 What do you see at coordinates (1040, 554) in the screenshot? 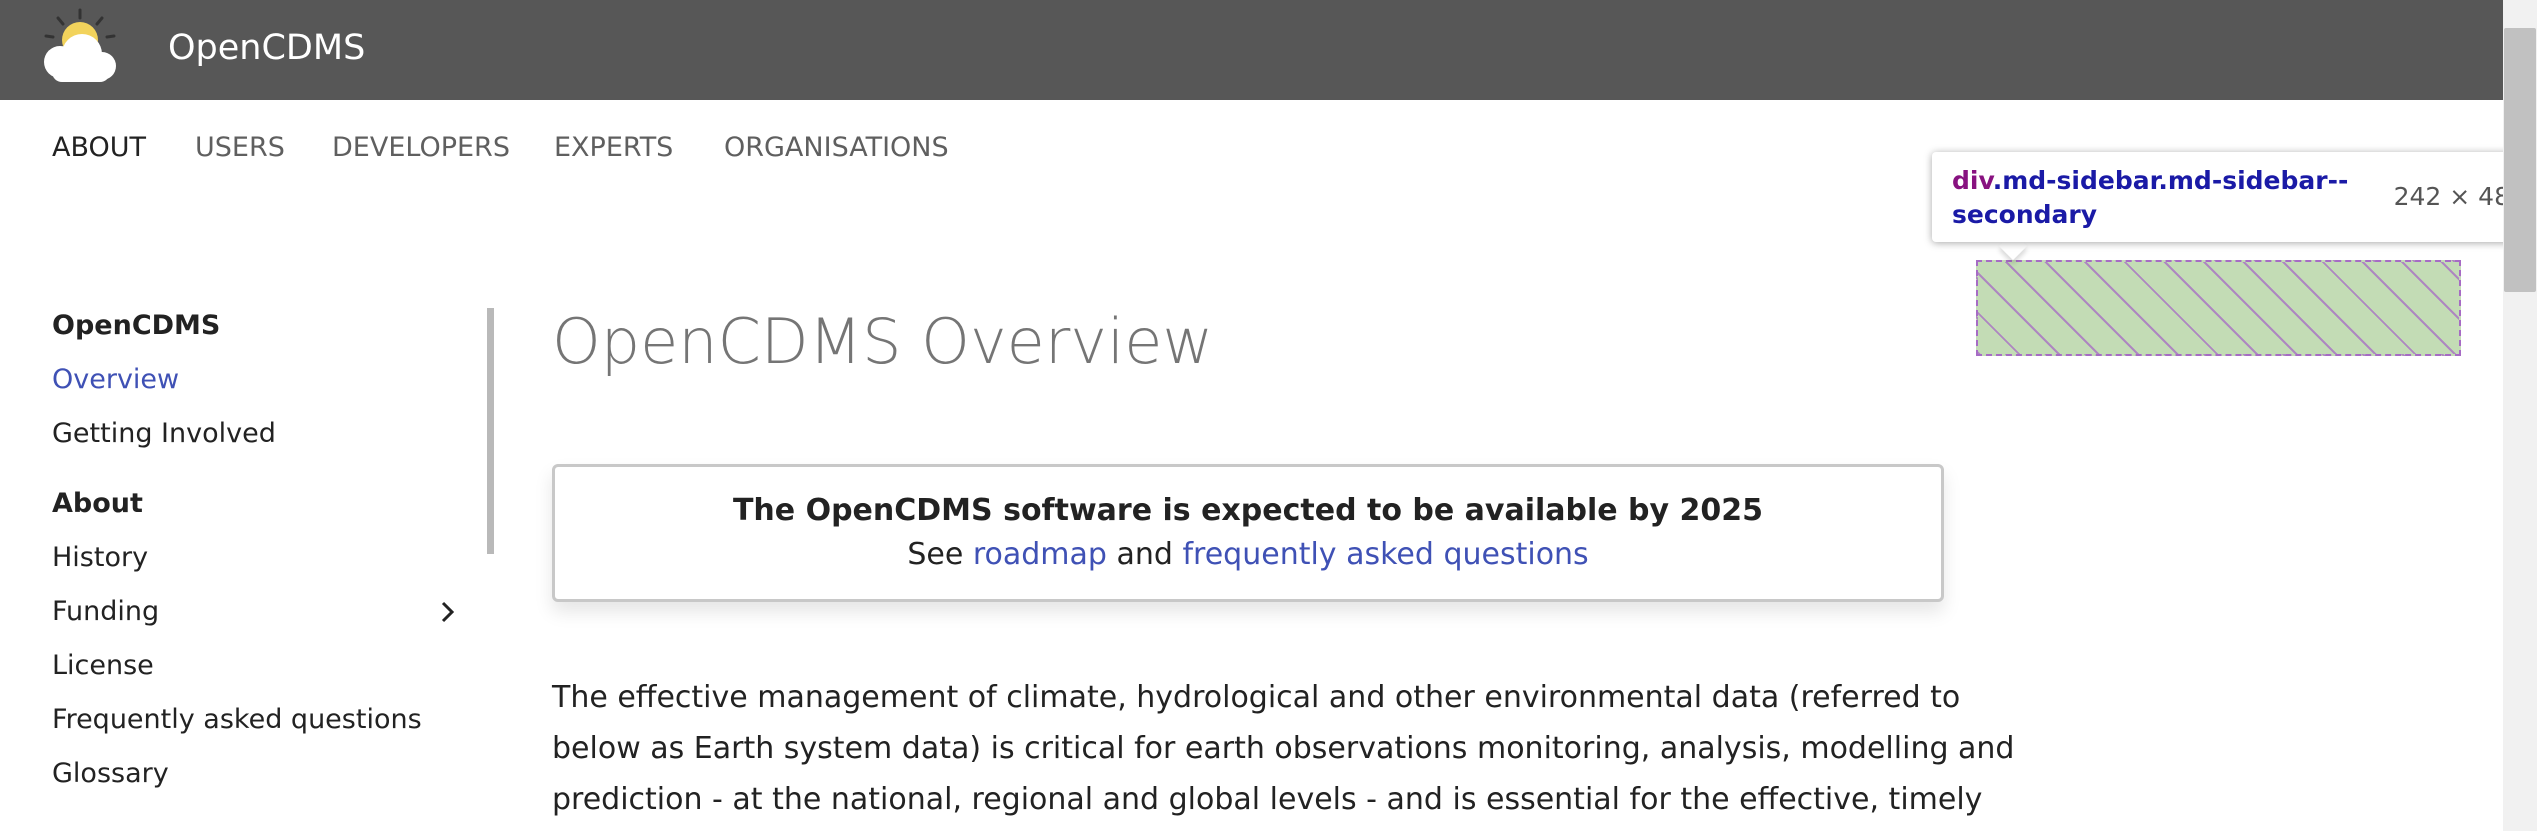
I see `roadmap-link: roadmap` at bounding box center [1040, 554].